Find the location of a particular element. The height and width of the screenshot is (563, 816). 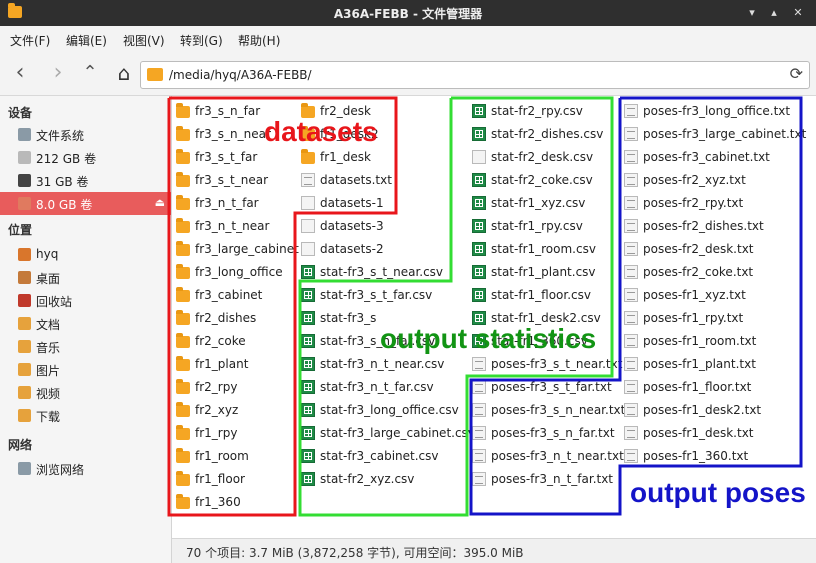

file-item: poses-fr3_s_n_near.txt is located at coordinates (546, 410).